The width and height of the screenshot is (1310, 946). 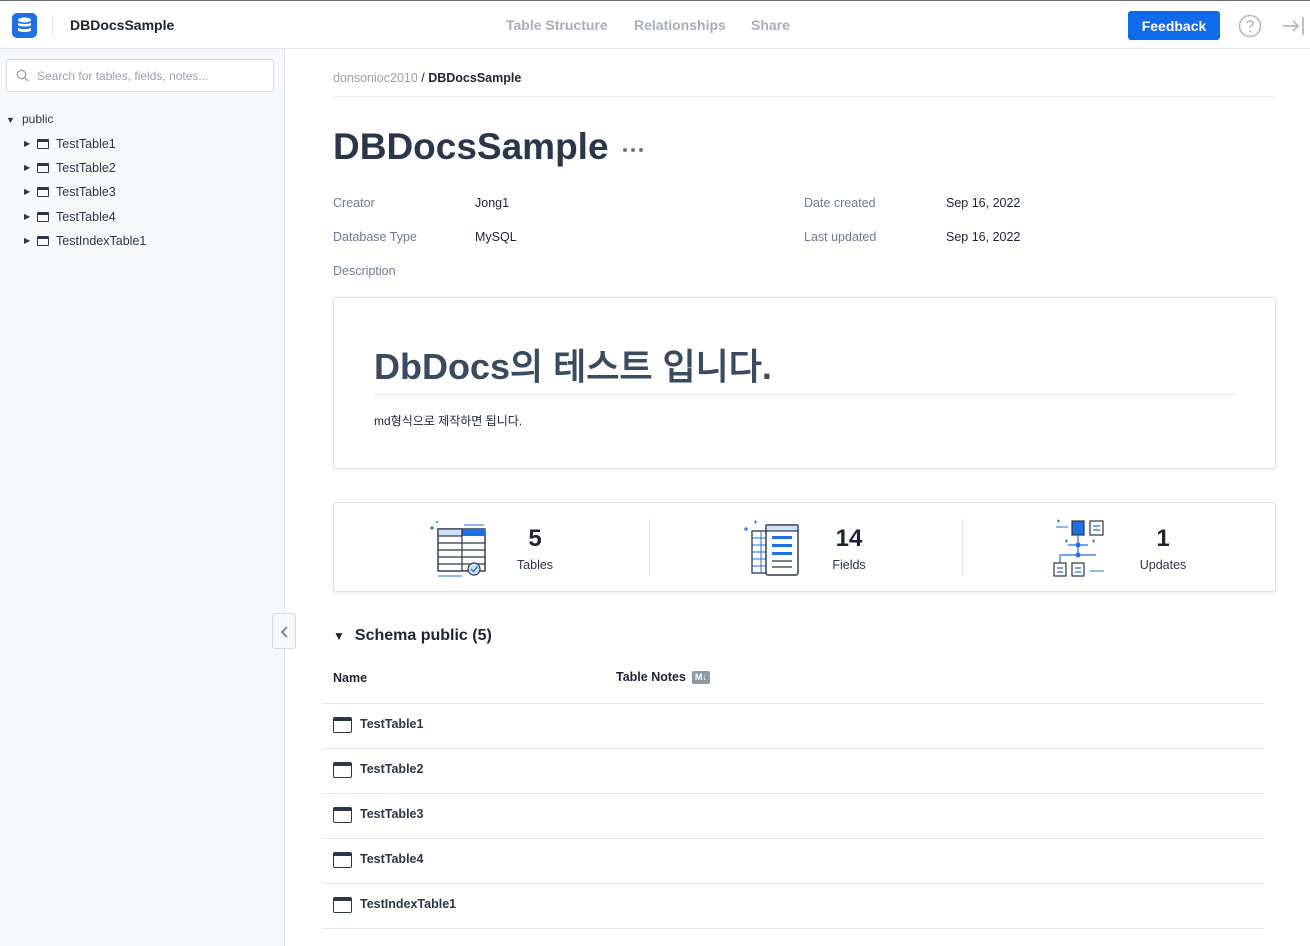 What do you see at coordinates (350, 678) in the screenshot?
I see `column-header-name: Name` at bounding box center [350, 678].